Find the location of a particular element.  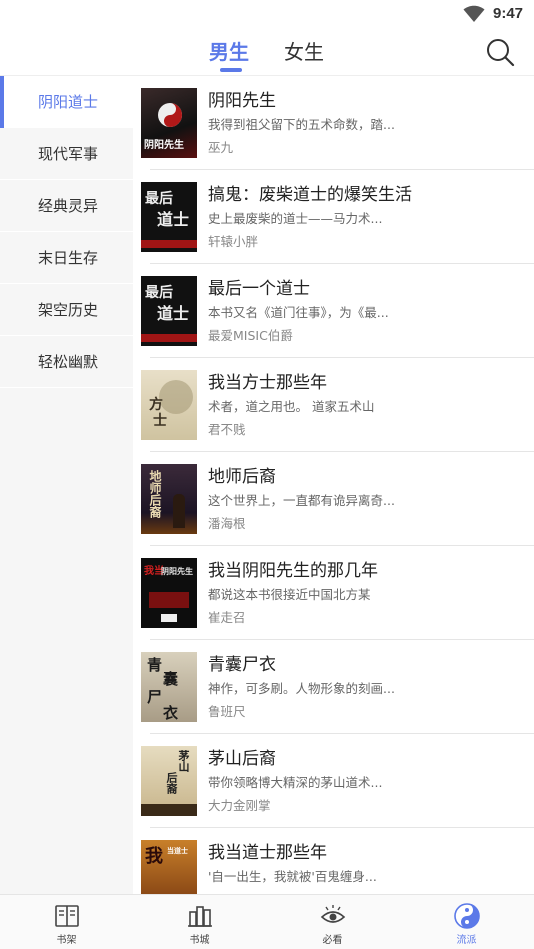

list-item: 地师后裔 地师后裔 这个世界上，一直都有诡异离奇... 潘海根 is located at coordinates (333, 499).